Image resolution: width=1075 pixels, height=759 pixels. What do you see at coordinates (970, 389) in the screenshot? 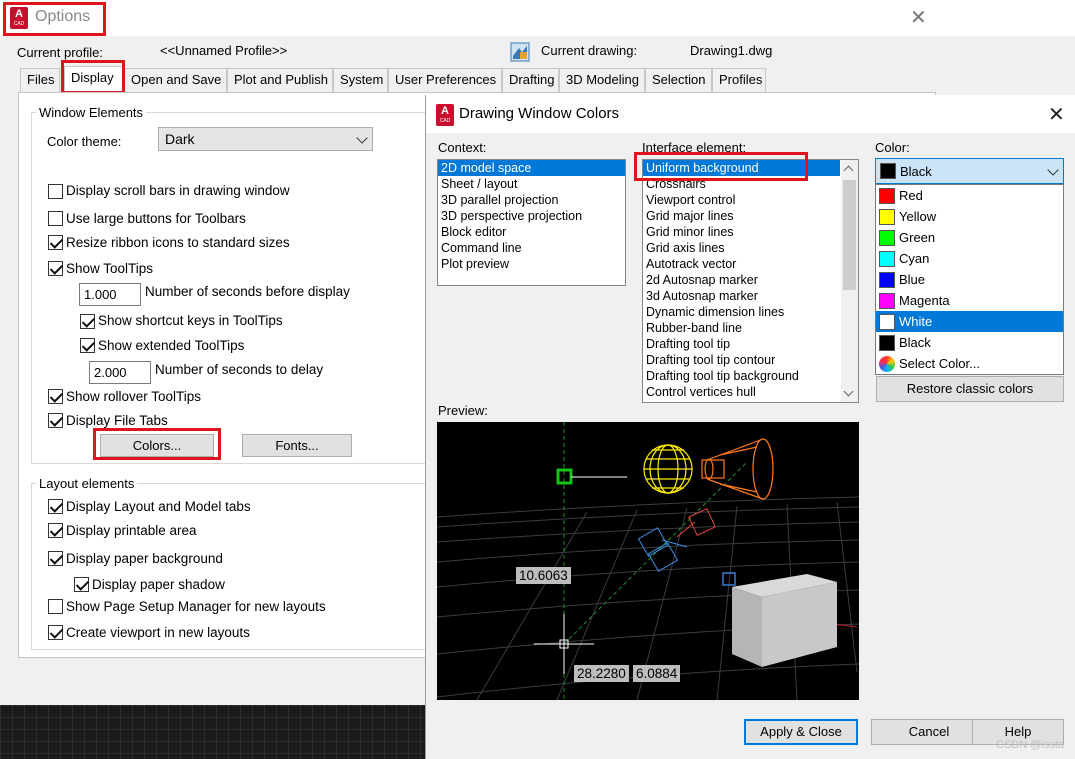
I see `restore-classic-colors-button: Restore classic colors` at bounding box center [970, 389].